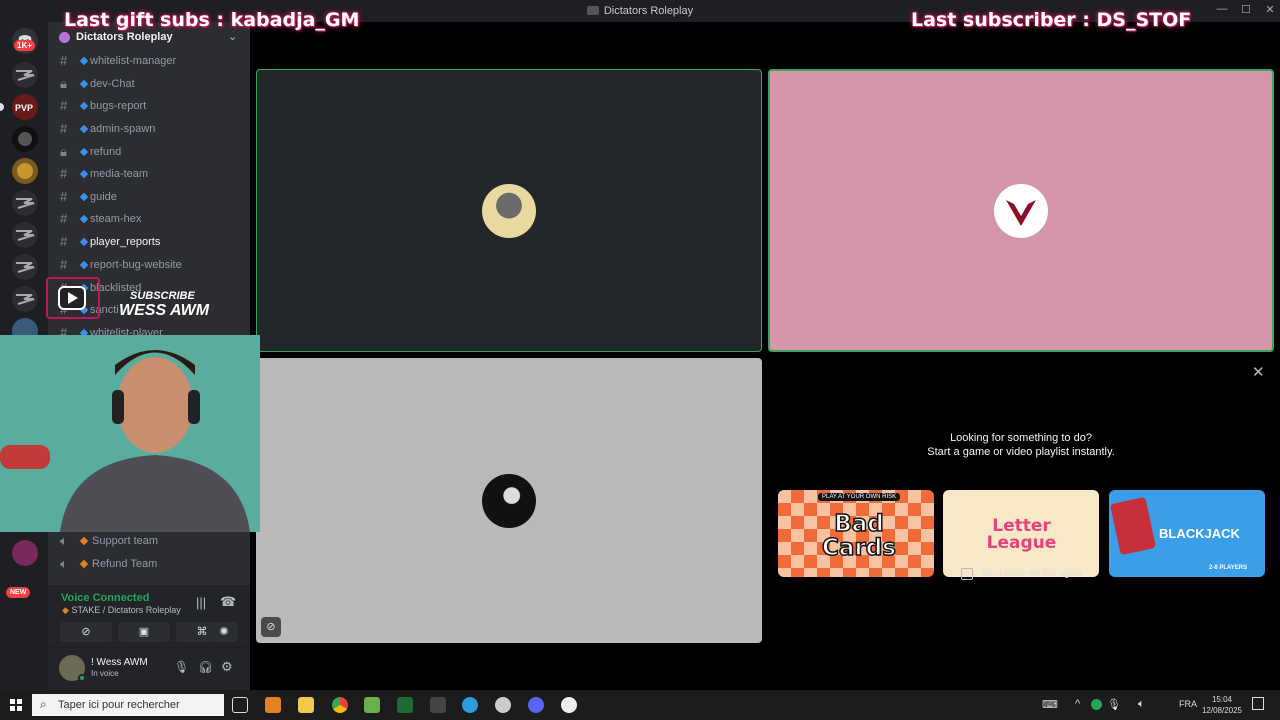 The width and height of the screenshot is (1280, 720). I want to click on search-icon: ⌕, so click(43, 704).